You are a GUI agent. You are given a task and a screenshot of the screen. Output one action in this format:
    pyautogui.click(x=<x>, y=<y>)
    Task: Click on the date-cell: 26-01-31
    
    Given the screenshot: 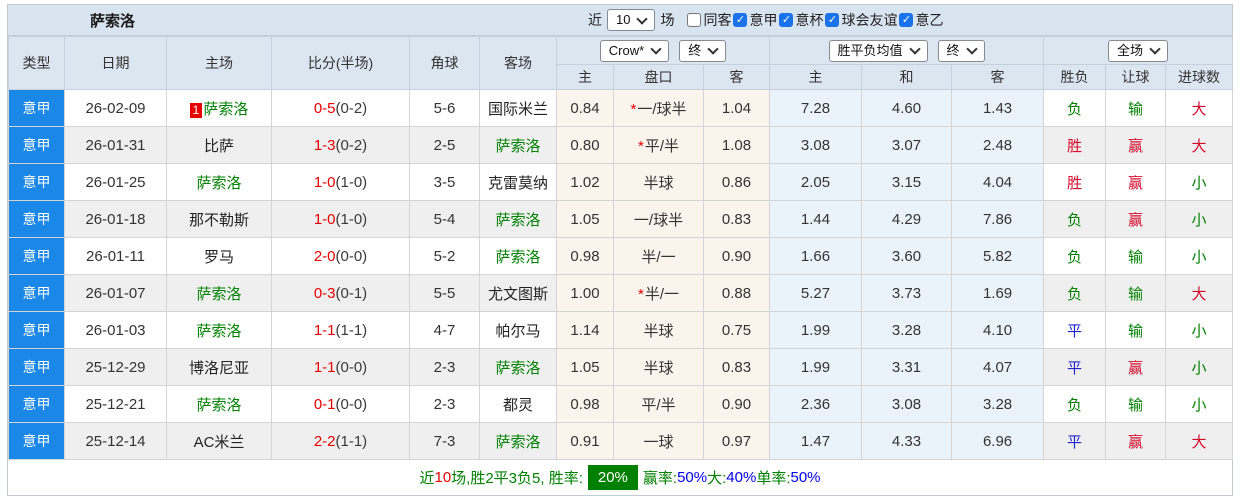 What is the action you would take?
    pyautogui.click(x=115, y=145)
    